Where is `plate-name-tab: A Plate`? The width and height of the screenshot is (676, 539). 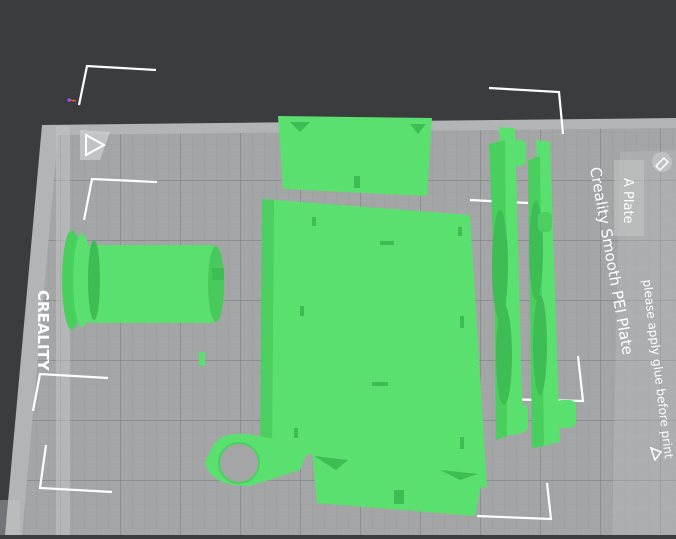
plate-name-tab: A Plate is located at coordinates (629, 198).